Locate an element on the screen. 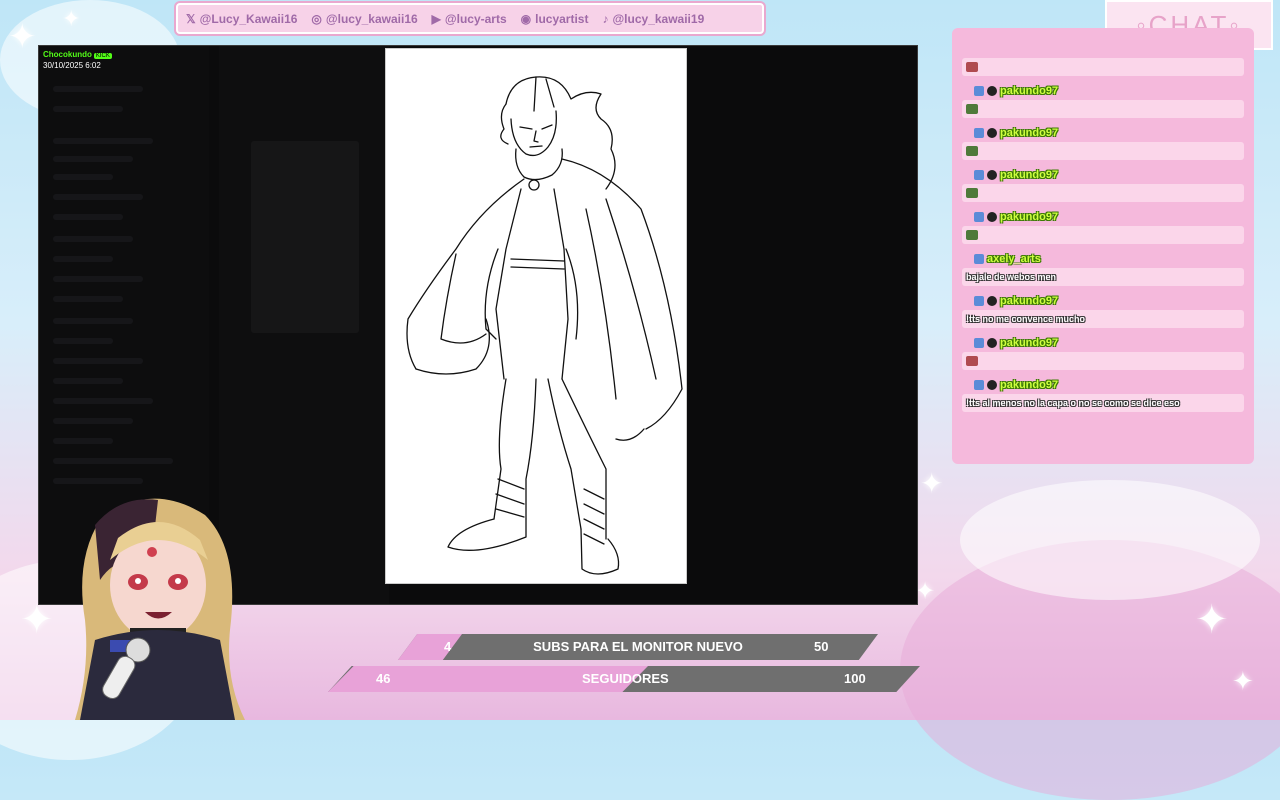 The height and width of the screenshot is (800, 1280). instagram-icon: ◎ is located at coordinates (316, 18).